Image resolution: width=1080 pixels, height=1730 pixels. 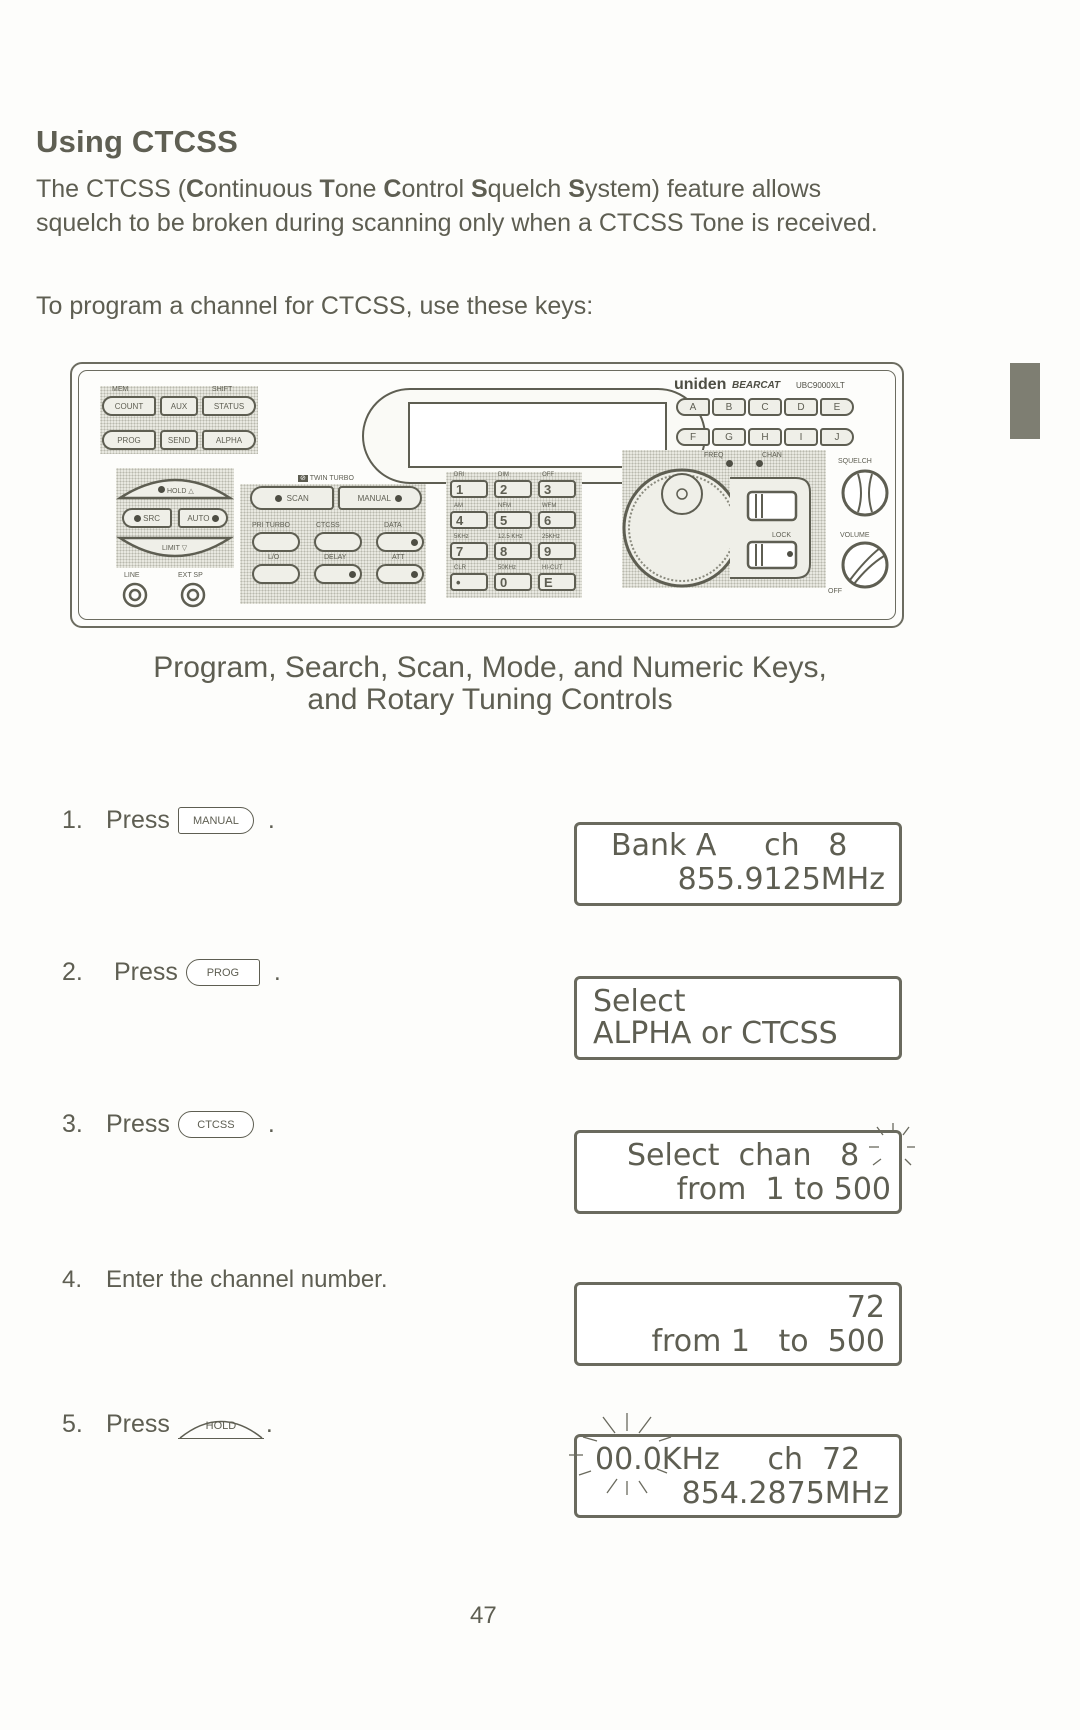 I want to click on step-number: 3., so click(x=72, y=1124).